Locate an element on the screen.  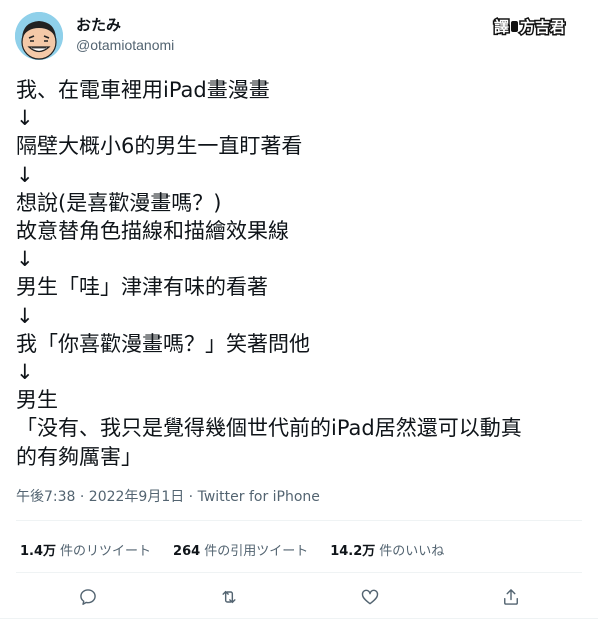
quotes-stat: 264 件の引用ツイート is located at coordinates (240, 549).